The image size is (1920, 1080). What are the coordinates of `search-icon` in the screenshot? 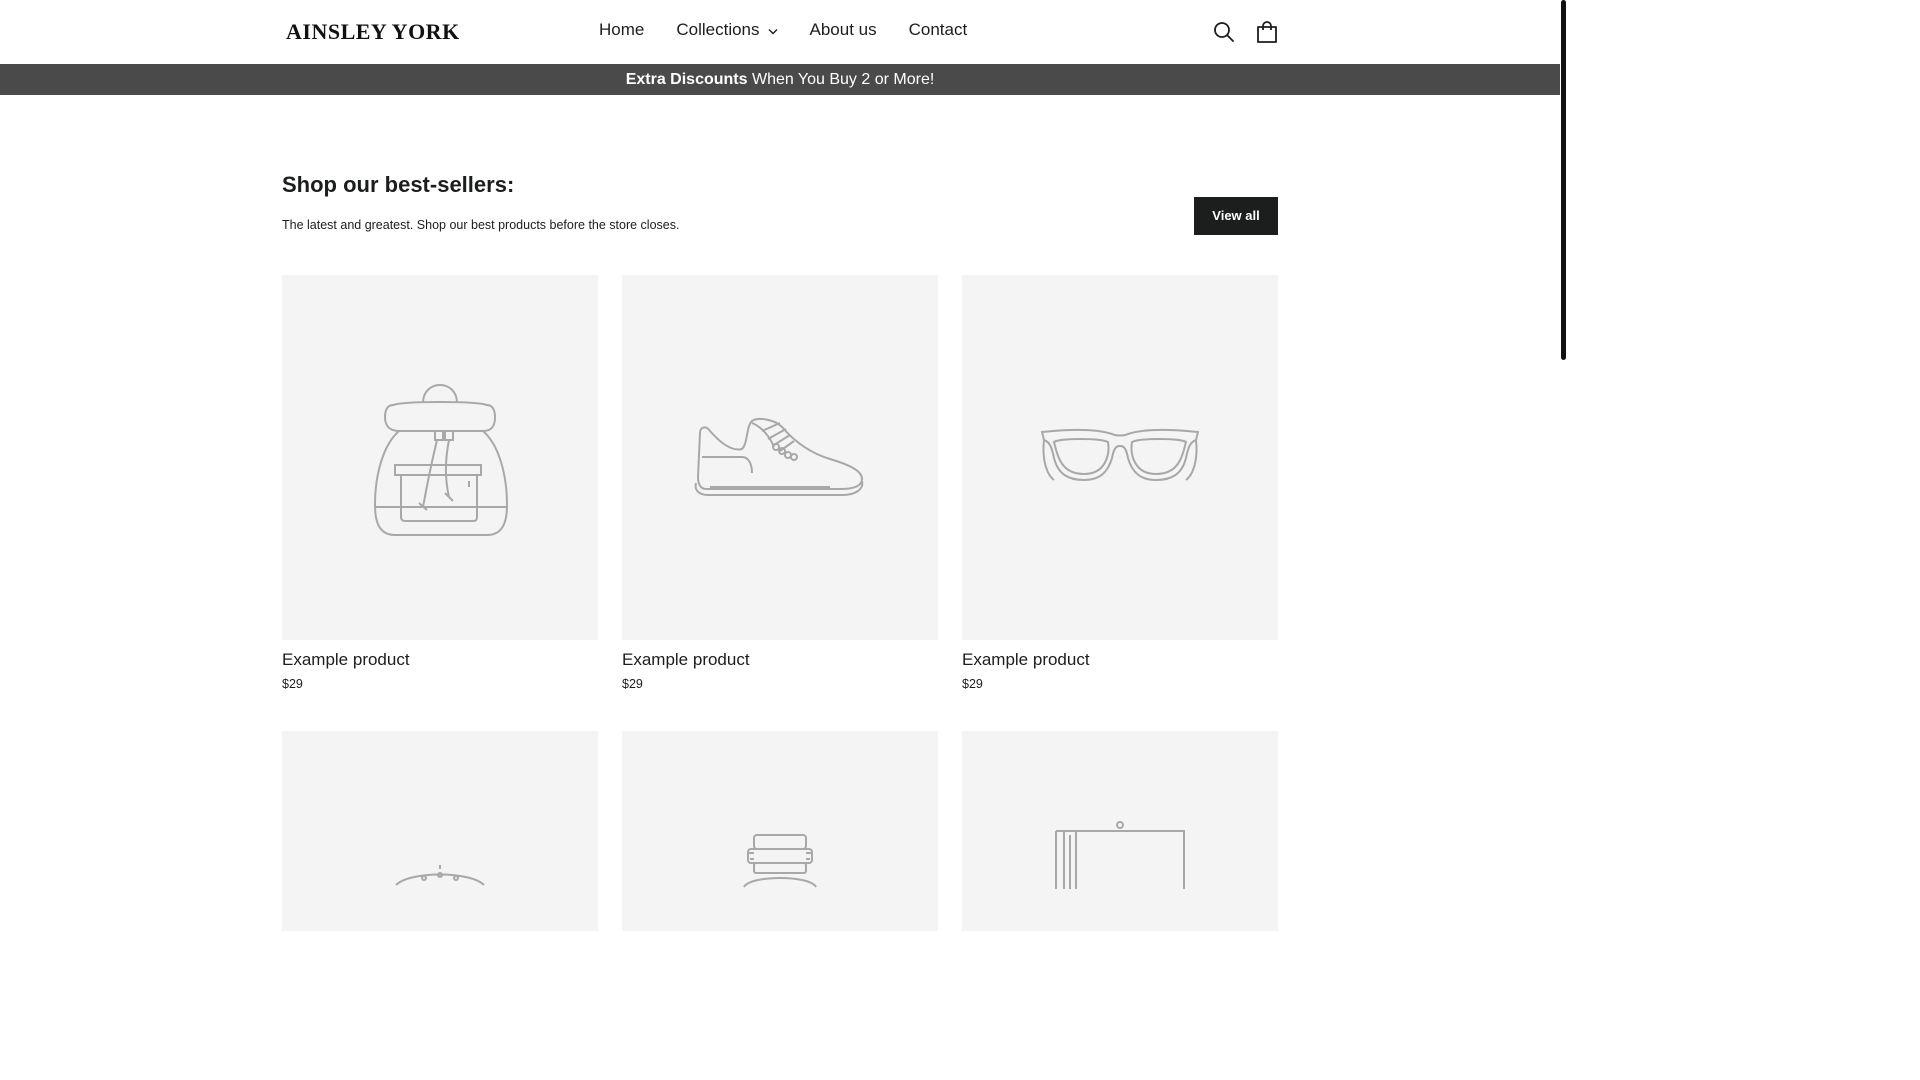 It's located at (1224, 32).